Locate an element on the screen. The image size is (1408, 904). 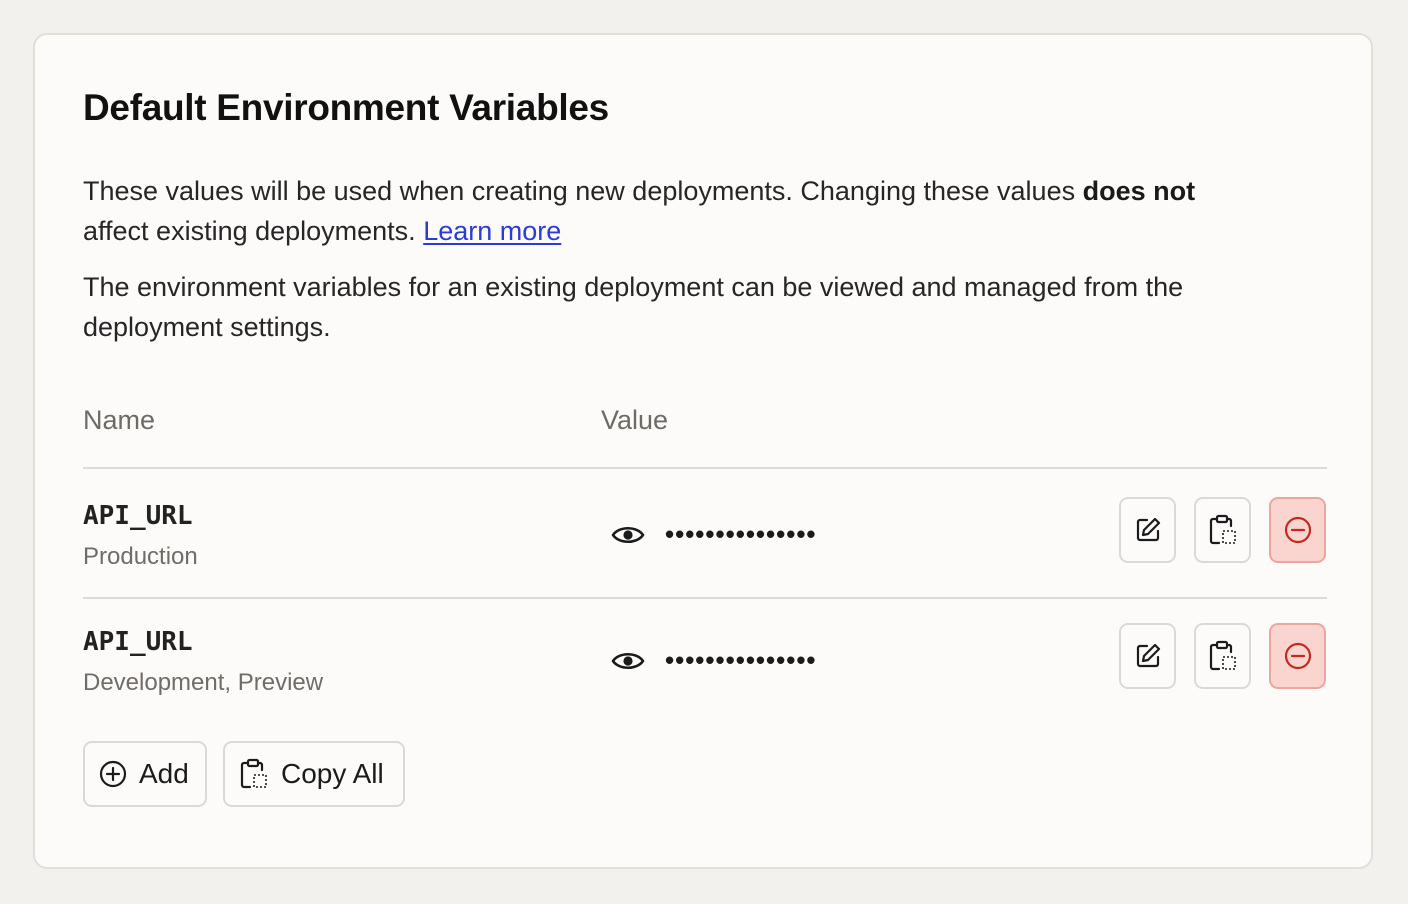
column-header-value: Value is located at coordinates (635, 420).